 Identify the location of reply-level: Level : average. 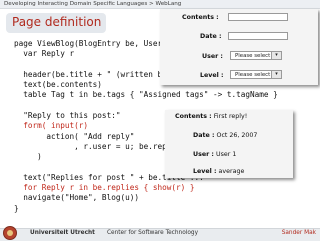
(219, 171).